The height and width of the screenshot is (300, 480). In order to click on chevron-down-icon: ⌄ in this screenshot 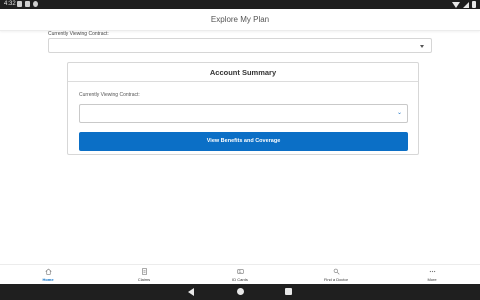, I will do `click(399, 113)`.